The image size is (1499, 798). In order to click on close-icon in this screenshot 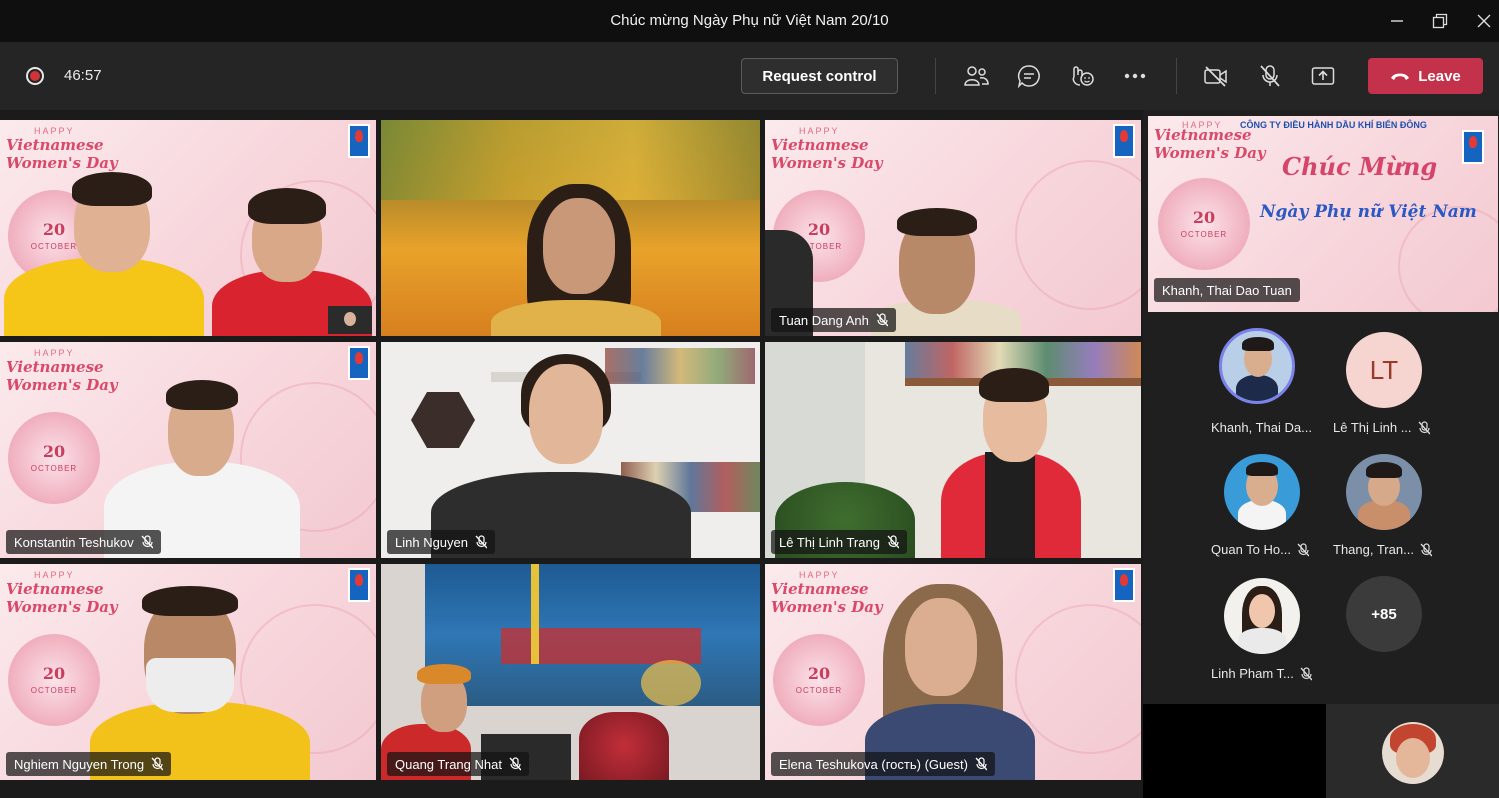, I will do `click(1484, 21)`.